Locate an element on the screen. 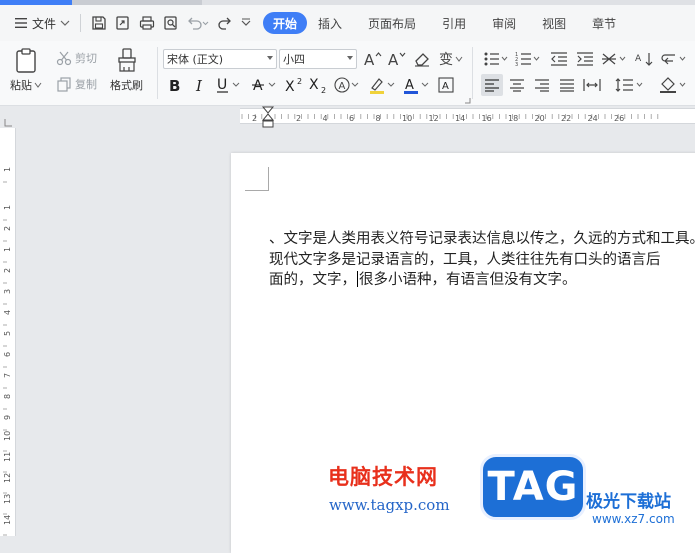 This screenshot has height=553, width=695. align-left-button is located at coordinates (492, 85).